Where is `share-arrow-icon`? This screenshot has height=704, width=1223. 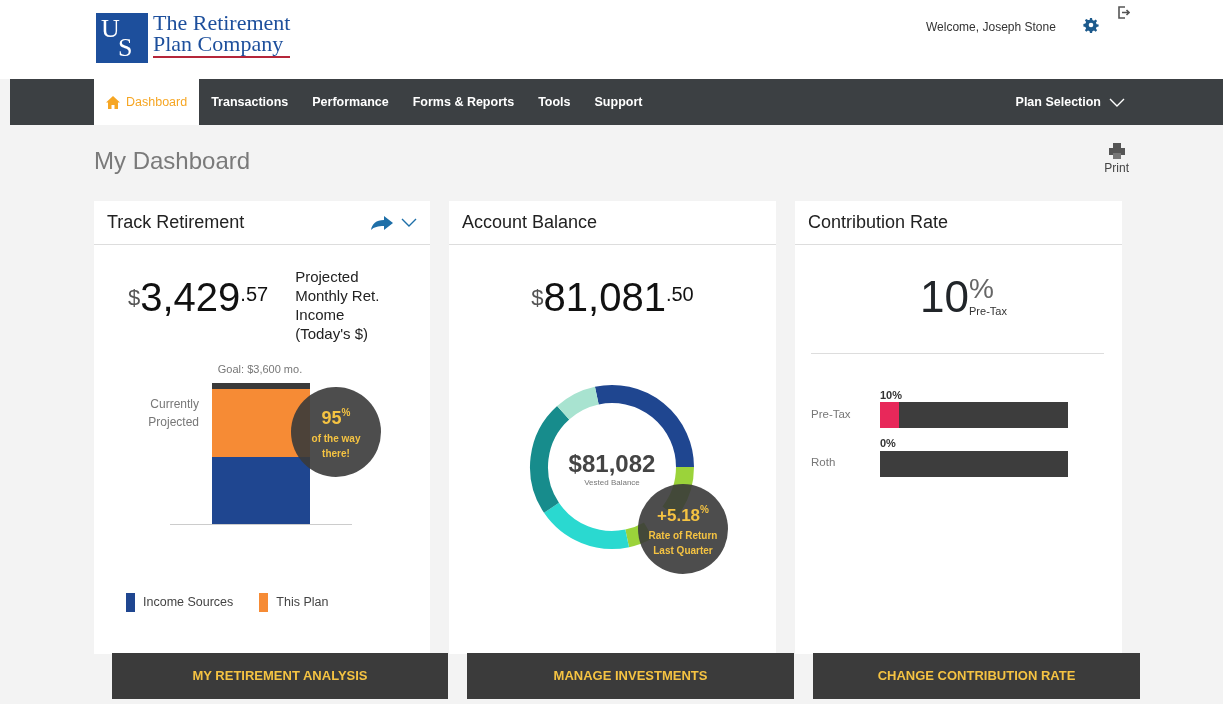
share-arrow-icon is located at coordinates (382, 222).